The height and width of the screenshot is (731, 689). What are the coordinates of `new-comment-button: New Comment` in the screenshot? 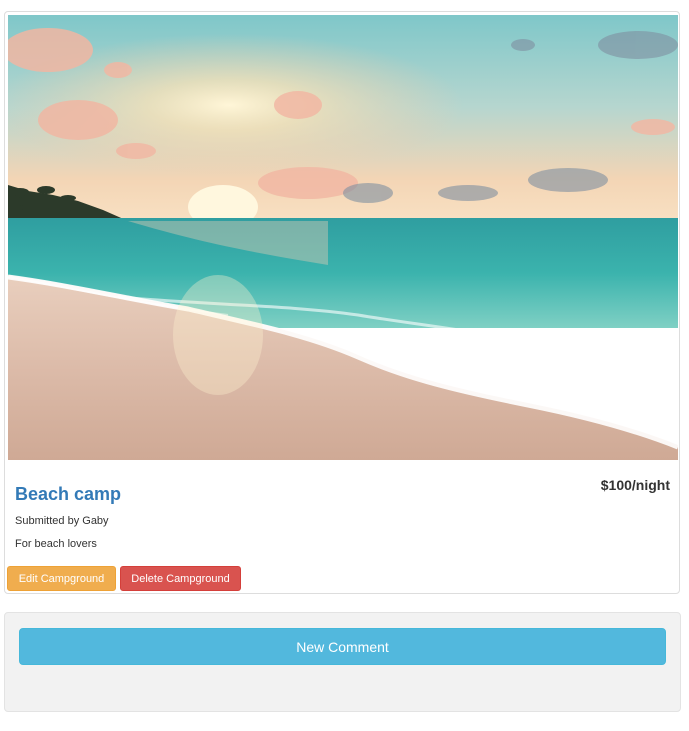 It's located at (342, 646).